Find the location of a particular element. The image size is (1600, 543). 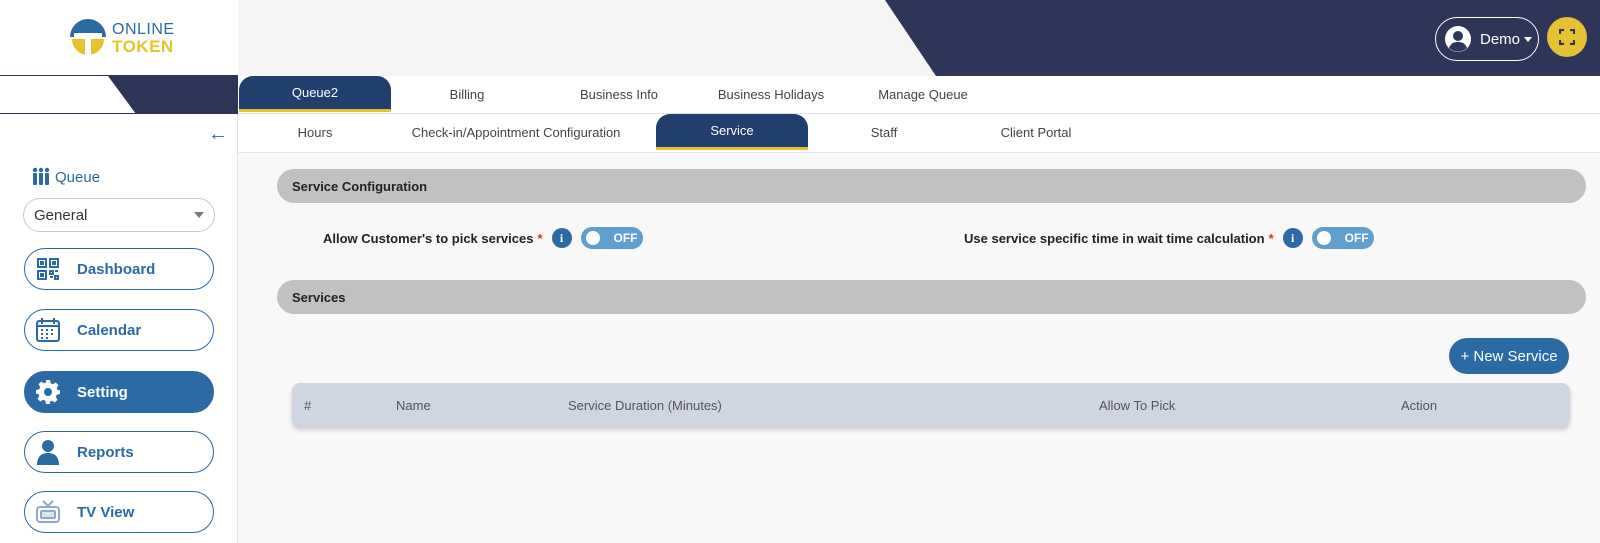

tab-billing: Billing is located at coordinates (467, 94).